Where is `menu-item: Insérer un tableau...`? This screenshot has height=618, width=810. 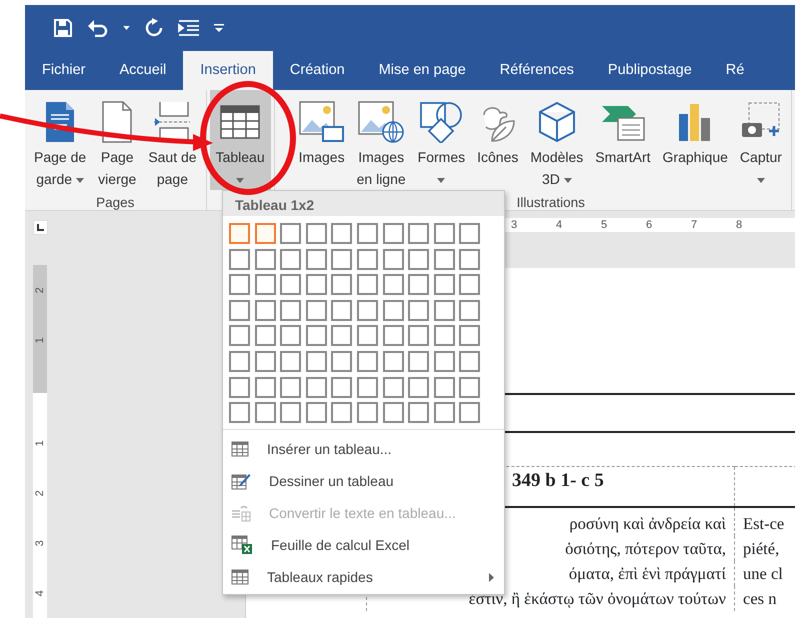 menu-item: Insérer un tableau... is located at coordinates (363, 449).